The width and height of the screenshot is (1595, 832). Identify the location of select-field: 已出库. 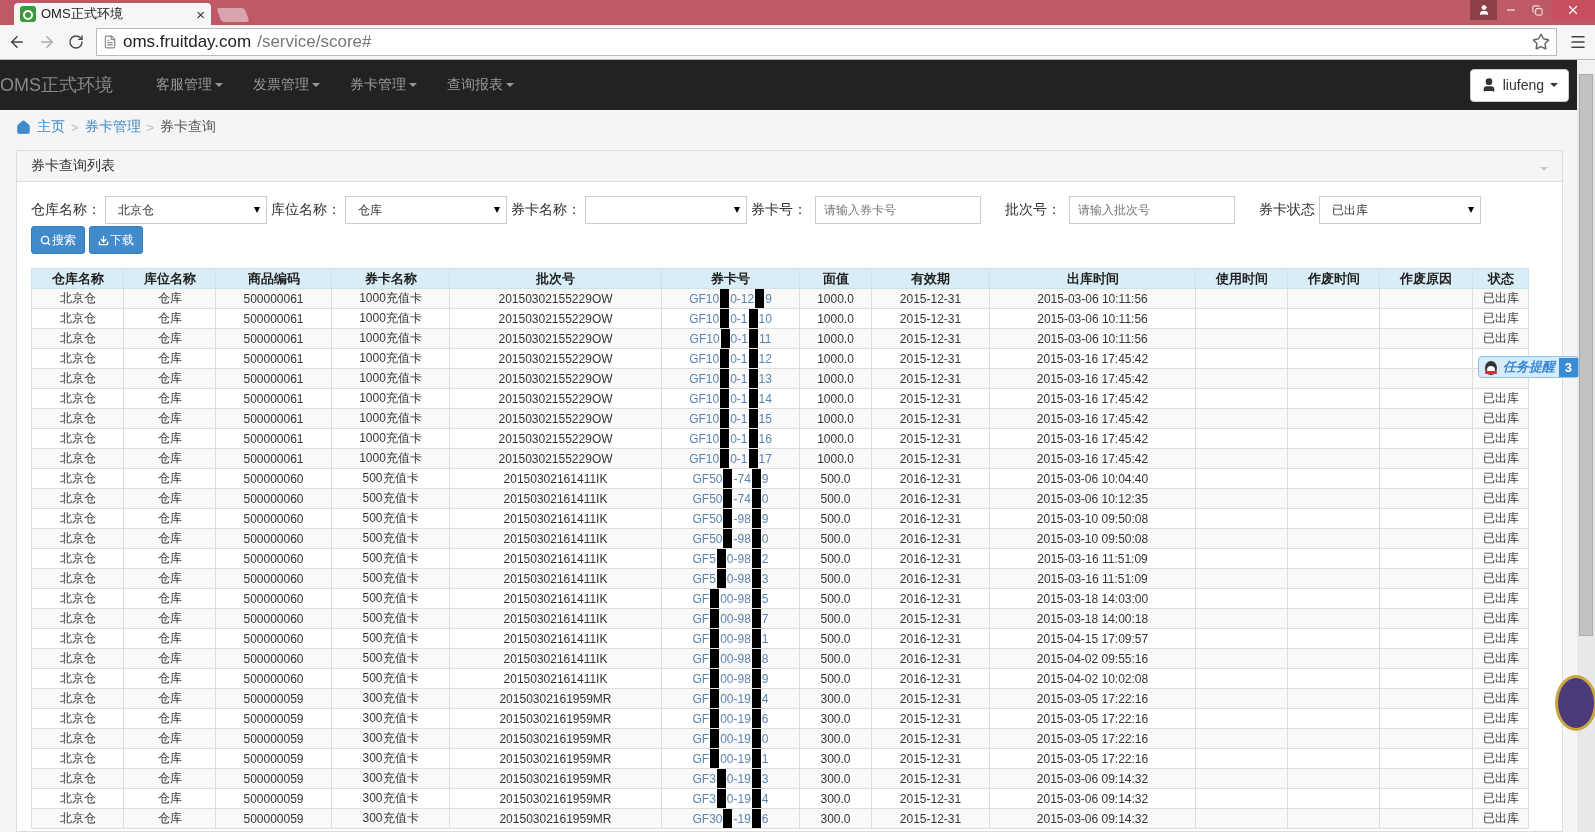
(1400, 210).